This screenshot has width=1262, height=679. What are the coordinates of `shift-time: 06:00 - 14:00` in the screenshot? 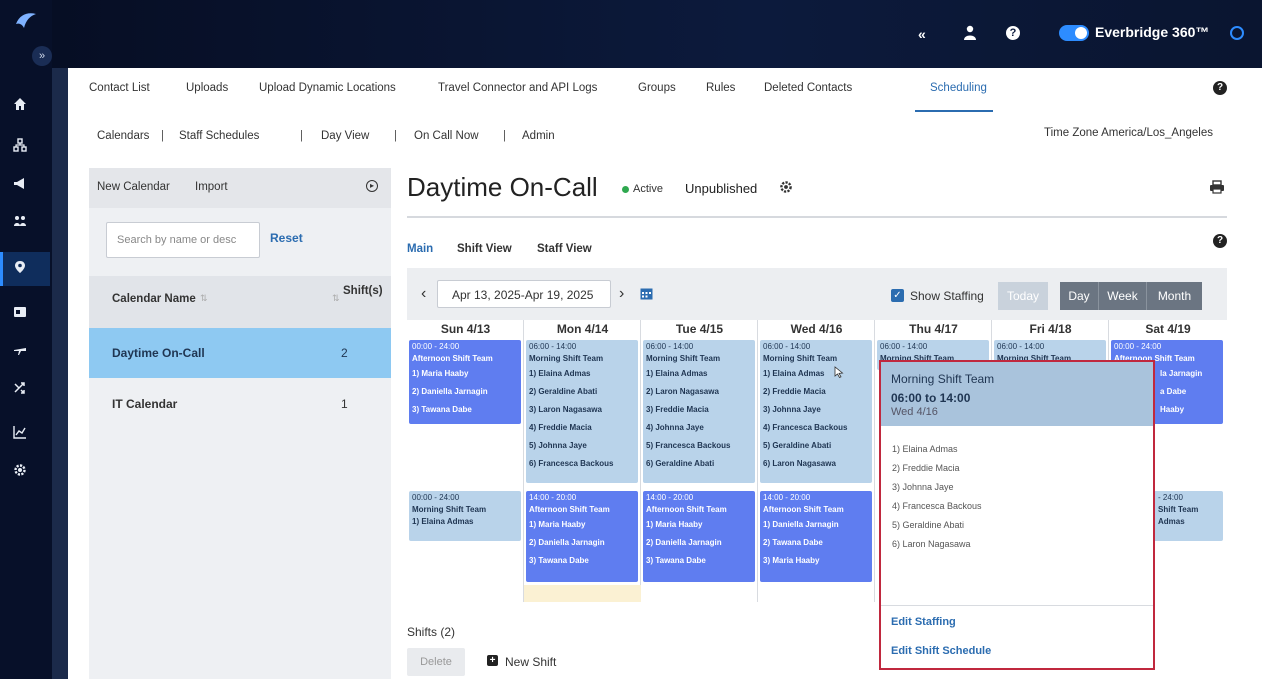 It's located at (904, 346).